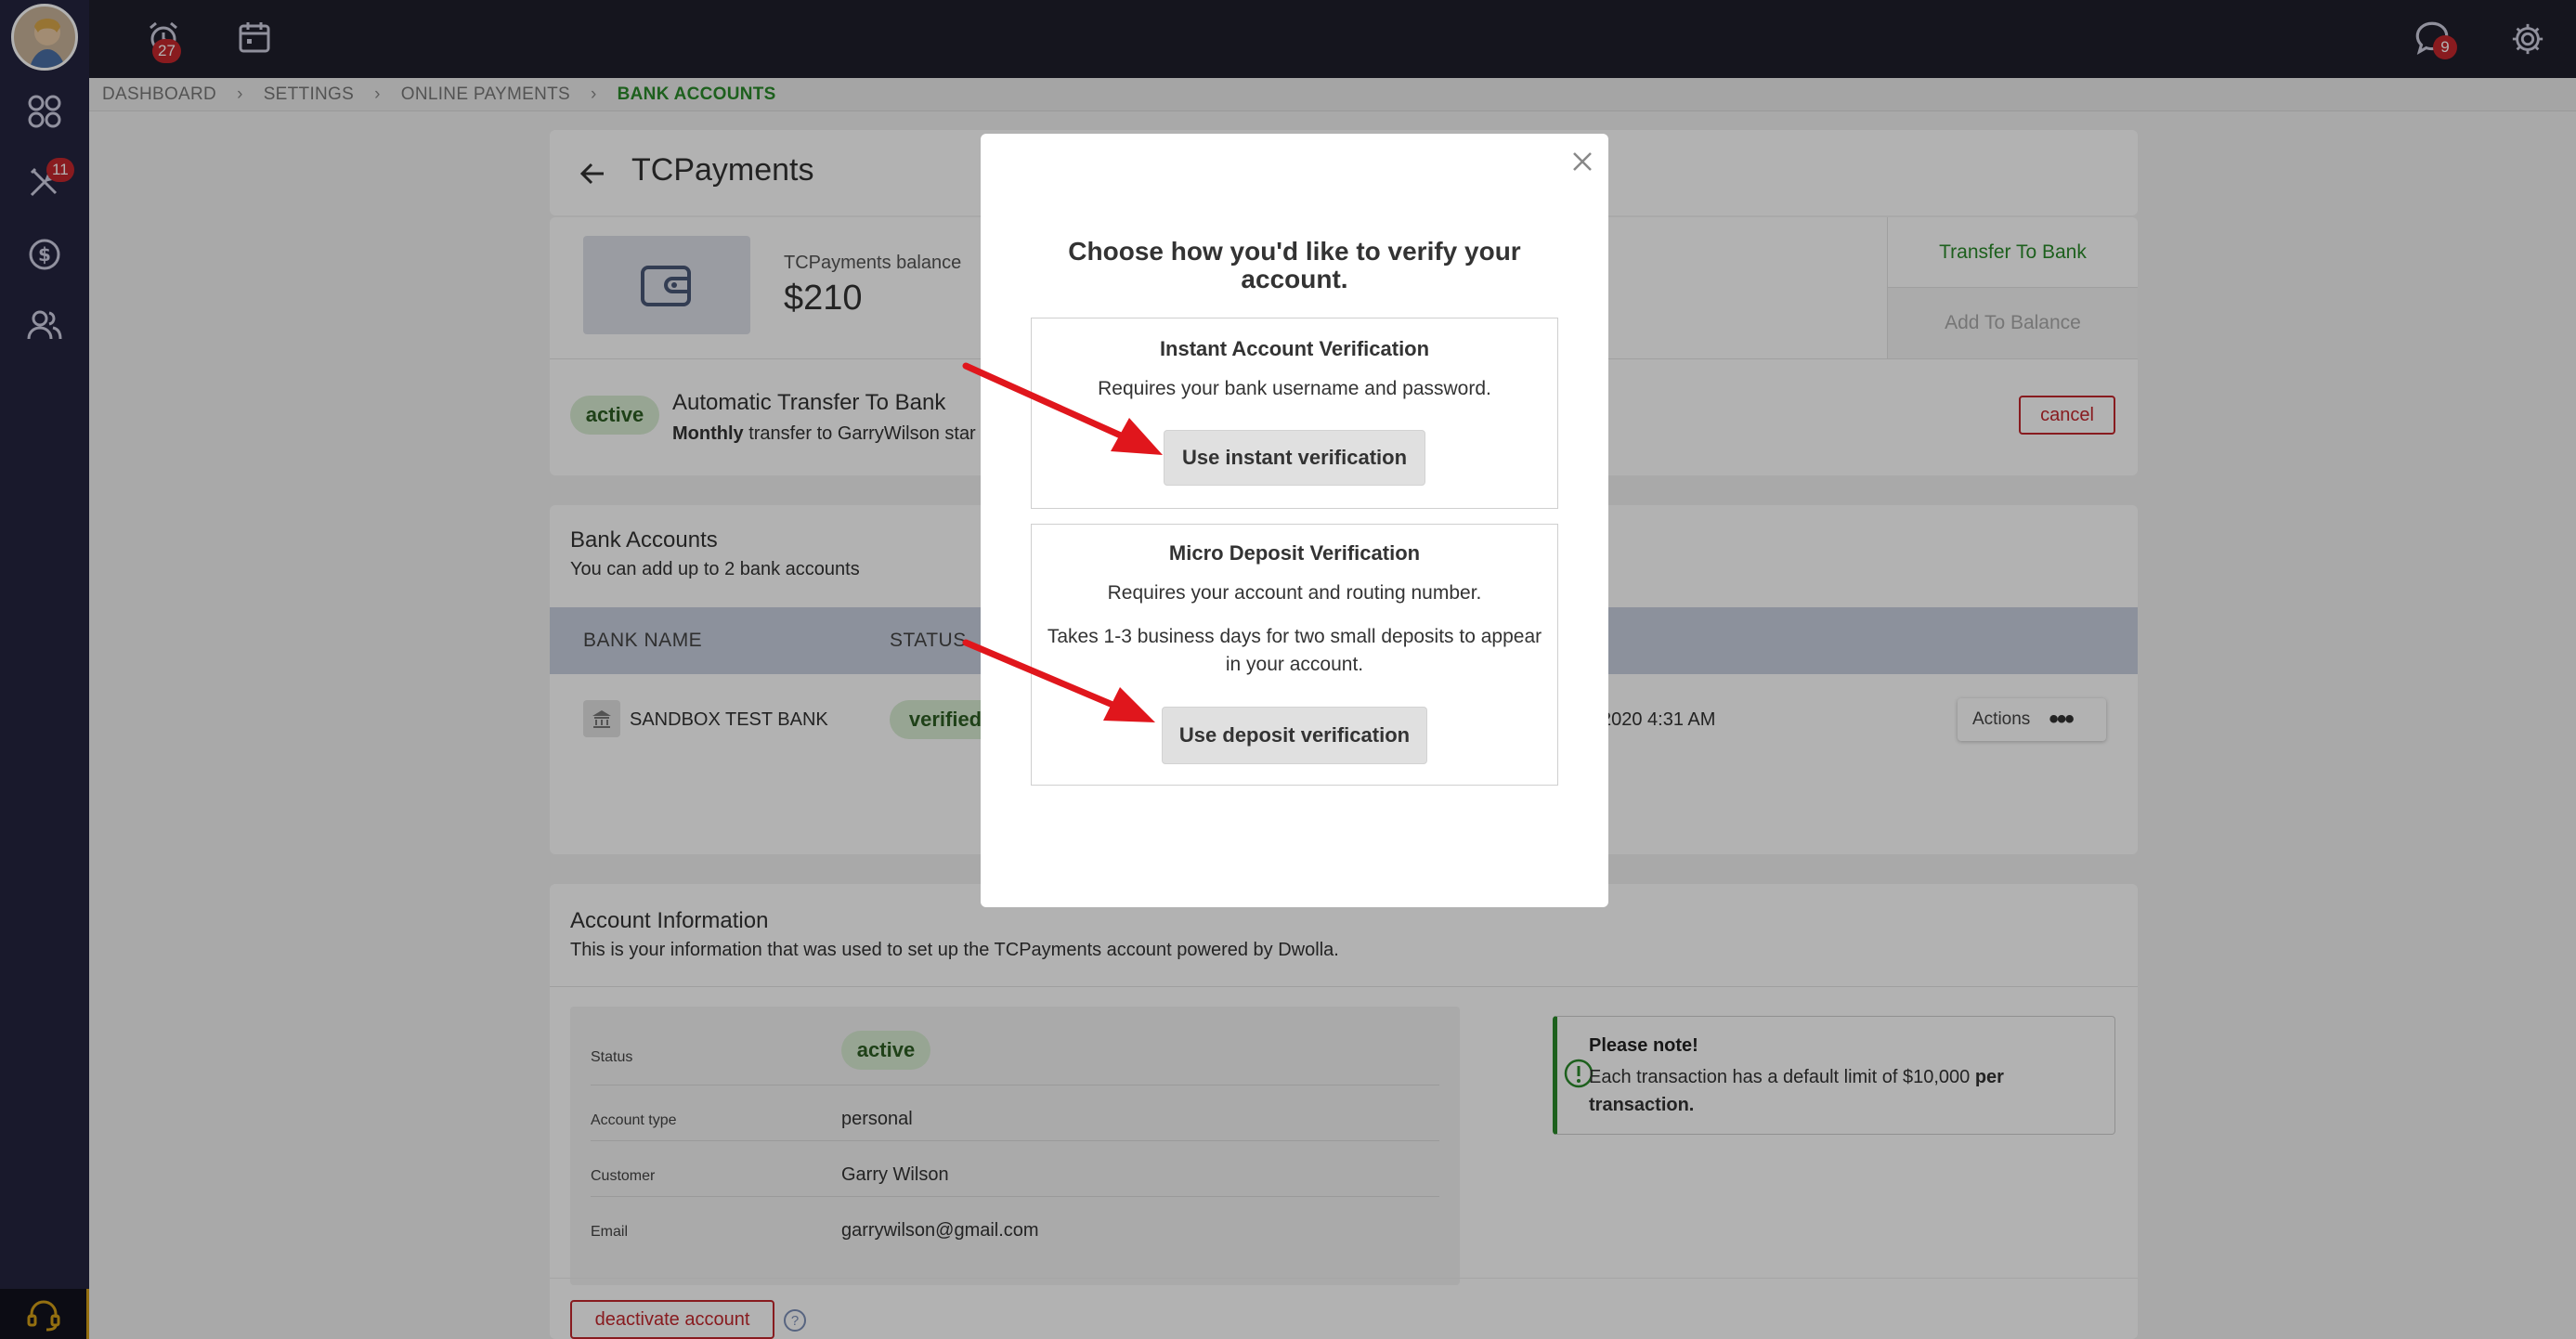  Describe the element at coordinates (1062, 408) in the screenshot. I see `annotation-arrow-instant` at that location.